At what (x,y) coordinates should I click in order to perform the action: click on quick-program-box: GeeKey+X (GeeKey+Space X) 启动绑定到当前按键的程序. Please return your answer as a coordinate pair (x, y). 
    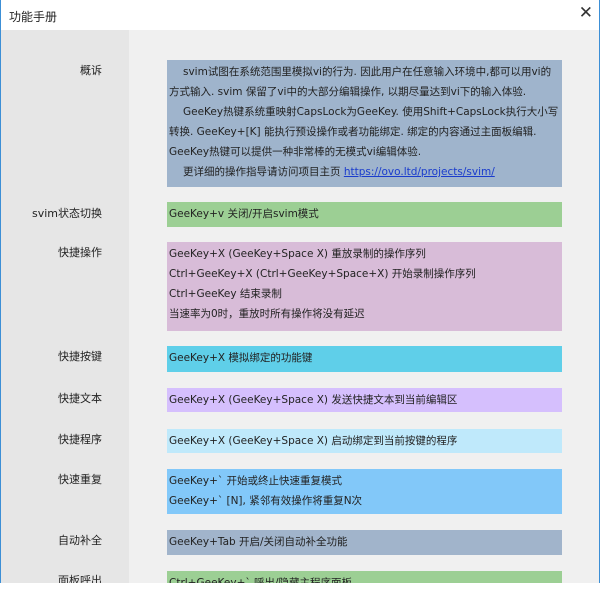
    Looking at the image, I should click on (364, 441).